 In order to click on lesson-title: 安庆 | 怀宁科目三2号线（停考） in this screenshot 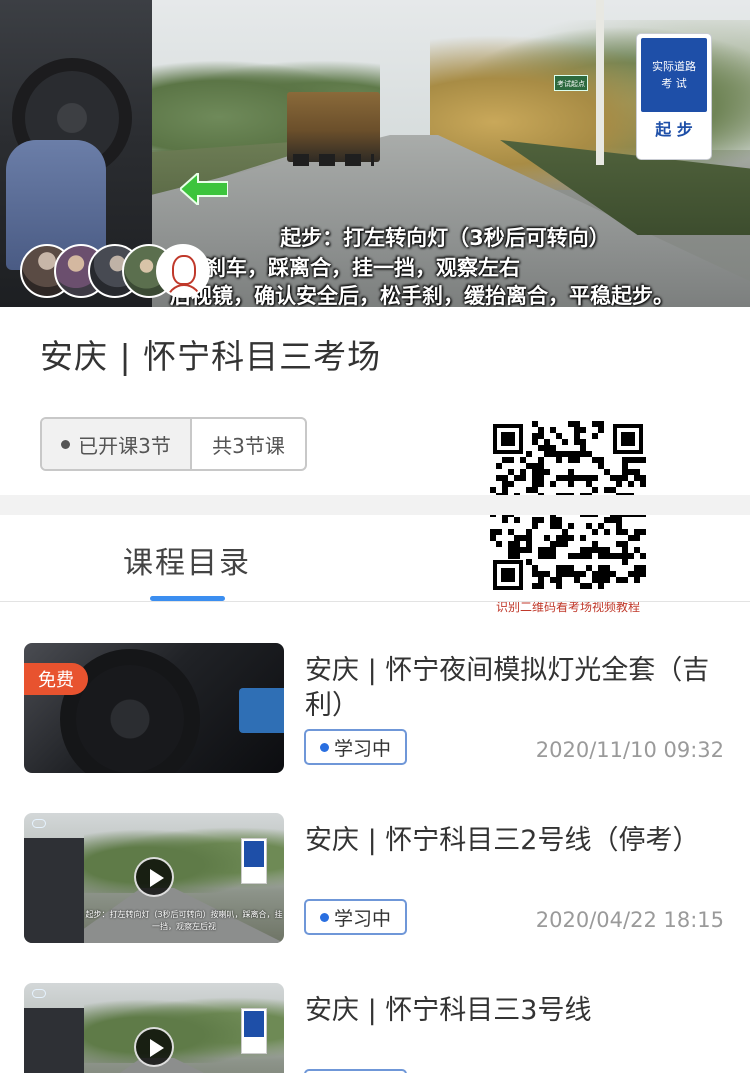, I will do `click(520, 840)`.